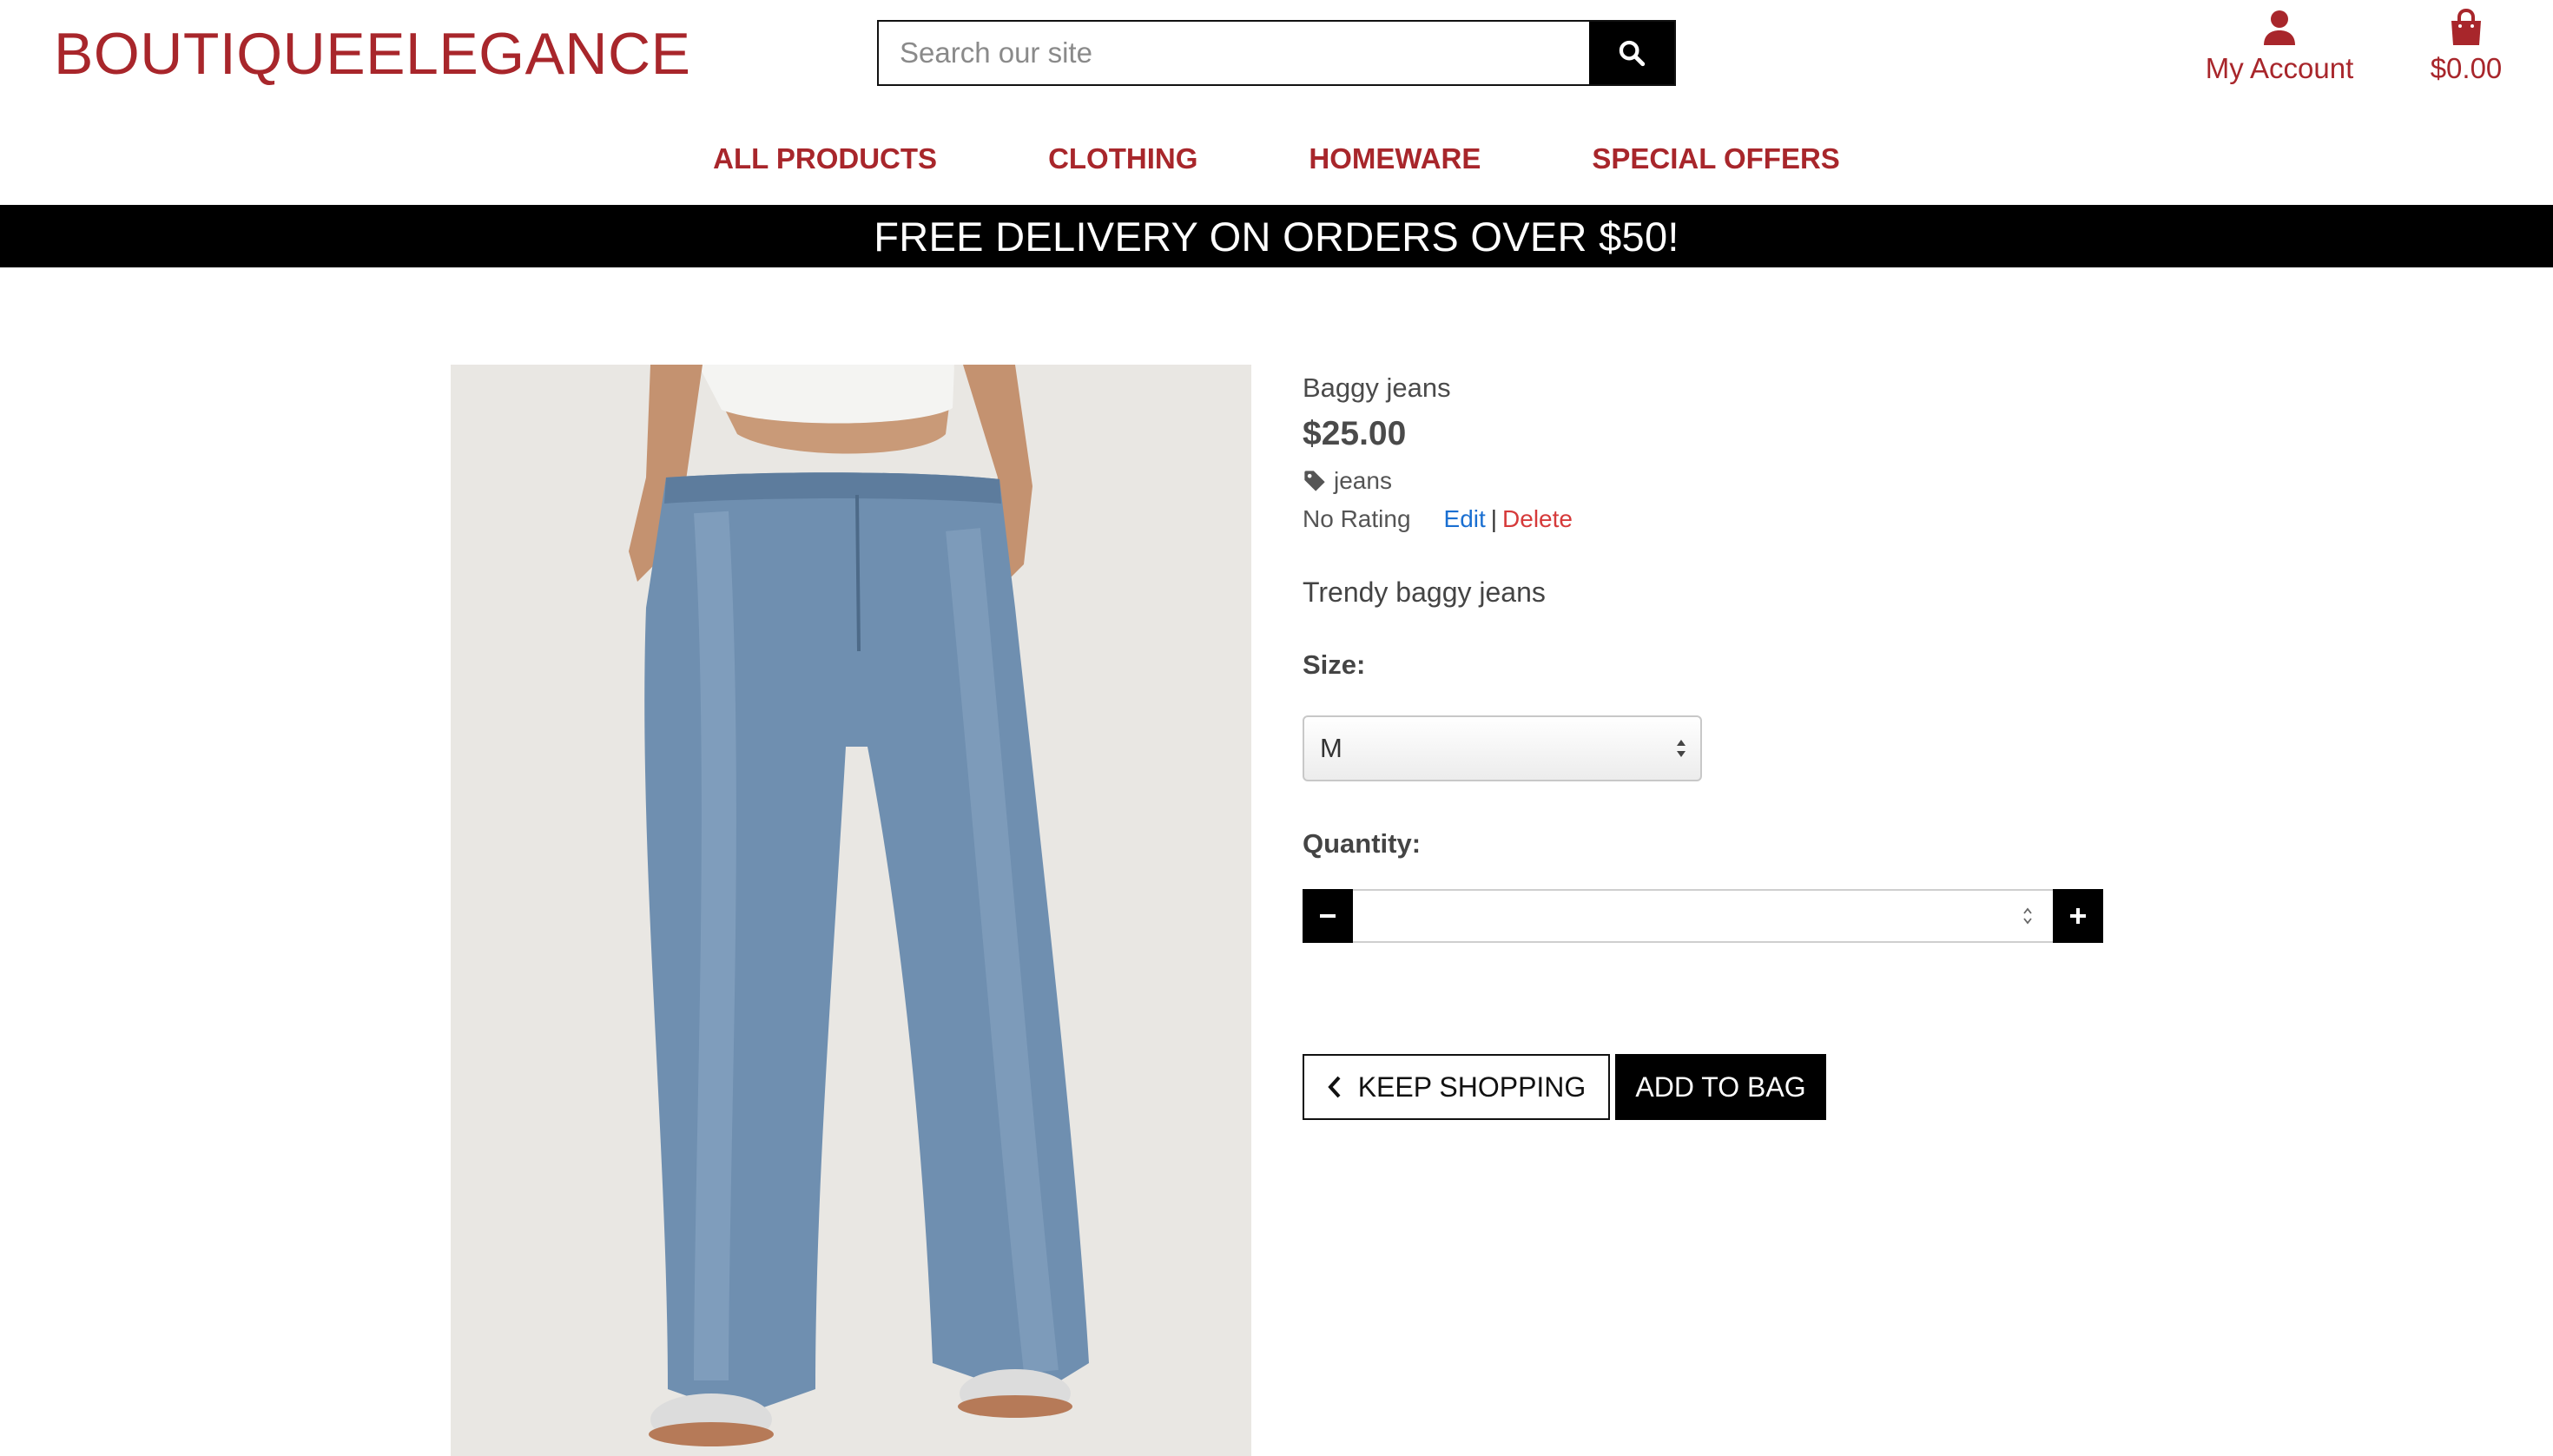  Describe the element at coordinates (2028, 916) in the screenshot. I see `spinner-arrows-icon` at that location.